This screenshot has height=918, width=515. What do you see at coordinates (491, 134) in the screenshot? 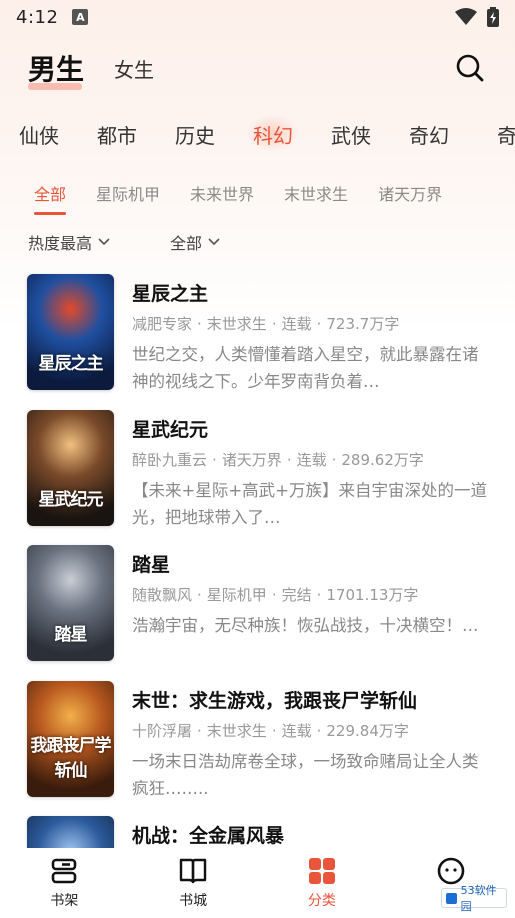
I see `tab-category-partial: 奇` at bounding box center [491, 134].